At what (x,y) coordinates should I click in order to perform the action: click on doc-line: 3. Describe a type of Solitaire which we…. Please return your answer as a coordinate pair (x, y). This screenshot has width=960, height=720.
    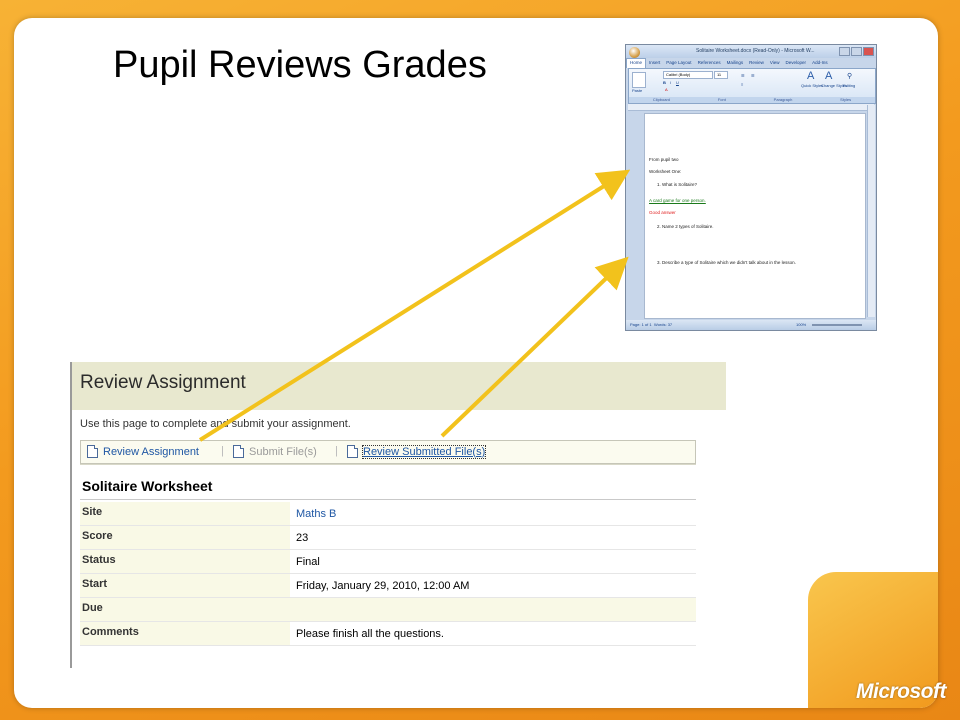
    Looking at the image, I should click on (726, 262).